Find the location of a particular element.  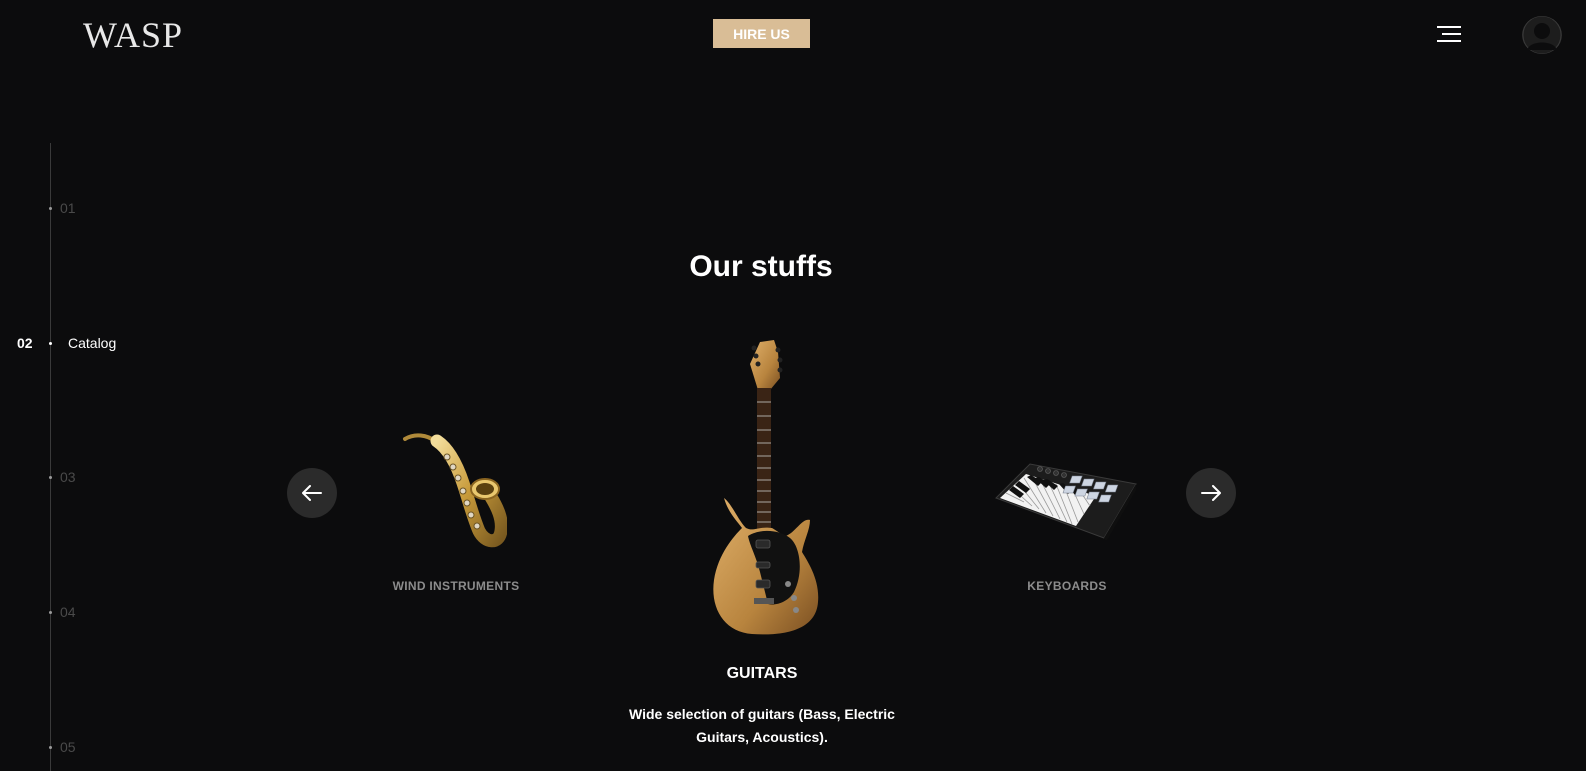

timeline-item-01: 01 is located at coordinates (100, 208).